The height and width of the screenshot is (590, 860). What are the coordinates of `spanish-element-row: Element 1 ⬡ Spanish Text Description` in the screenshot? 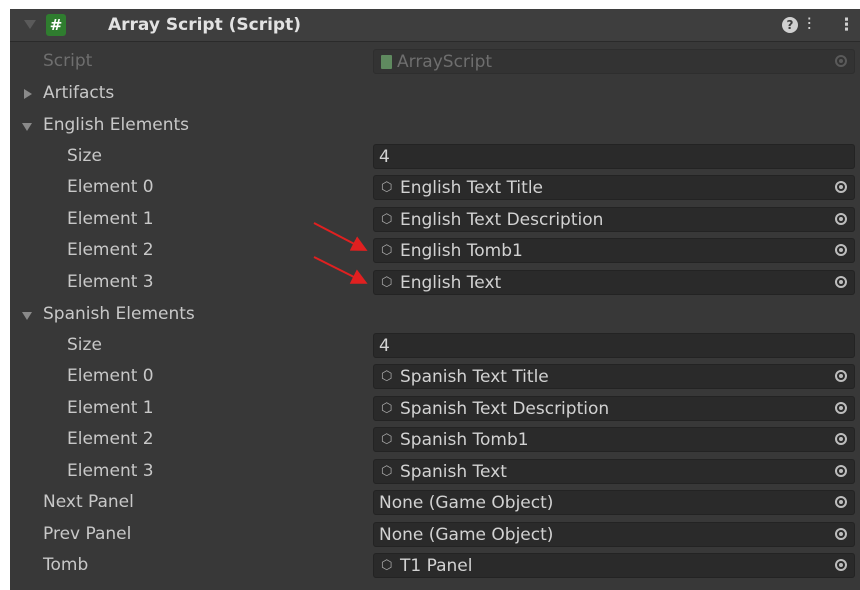 It's located at (435, 409).